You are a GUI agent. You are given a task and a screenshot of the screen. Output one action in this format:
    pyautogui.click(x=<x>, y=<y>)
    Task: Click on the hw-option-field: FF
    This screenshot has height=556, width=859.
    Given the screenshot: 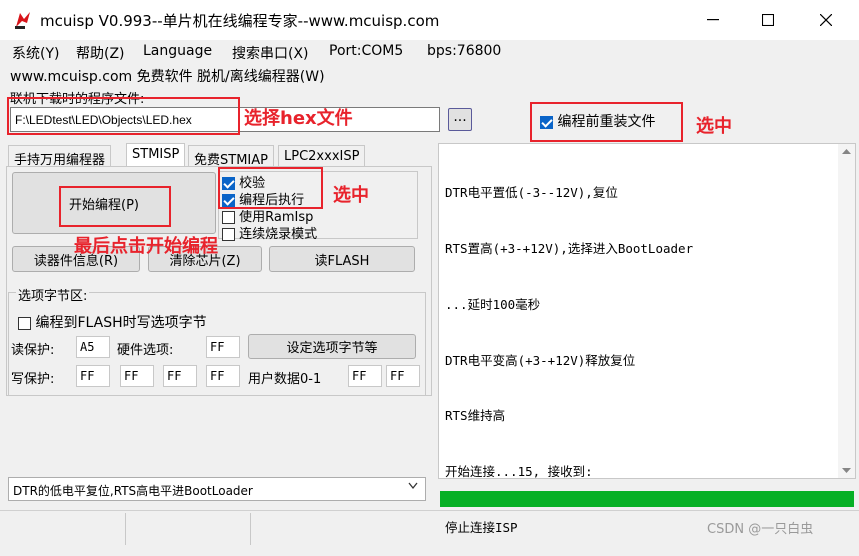 What is the action you would take?
    pyautogui.click(x=223, y=347)
    